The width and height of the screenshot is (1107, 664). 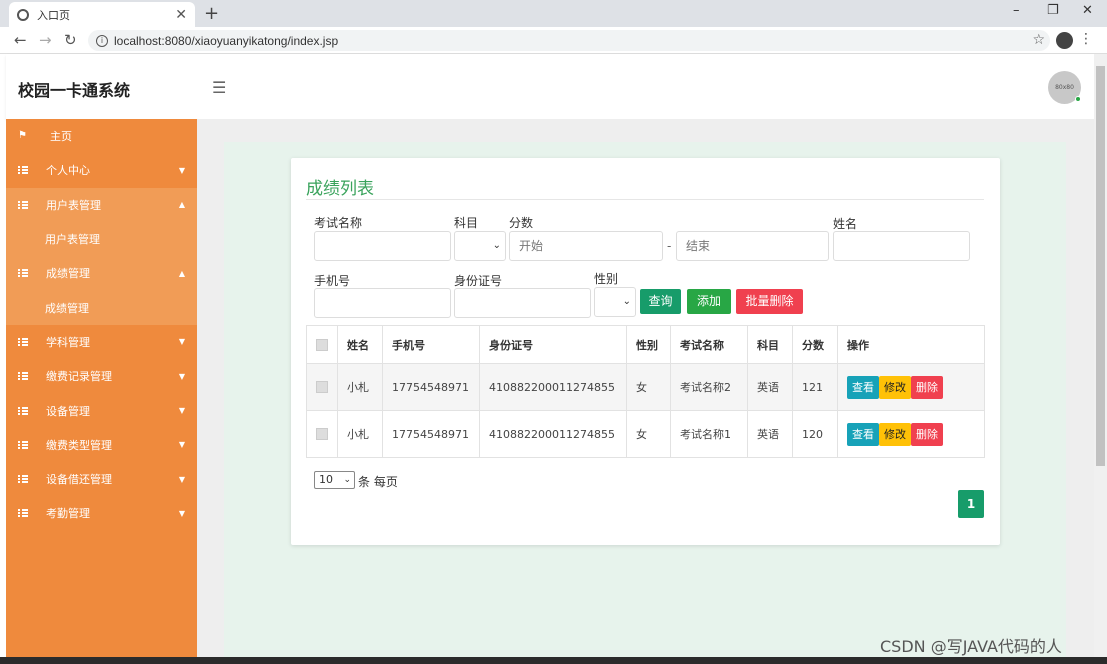 I want to click on exam-name-input, so click(x=382, y=246).